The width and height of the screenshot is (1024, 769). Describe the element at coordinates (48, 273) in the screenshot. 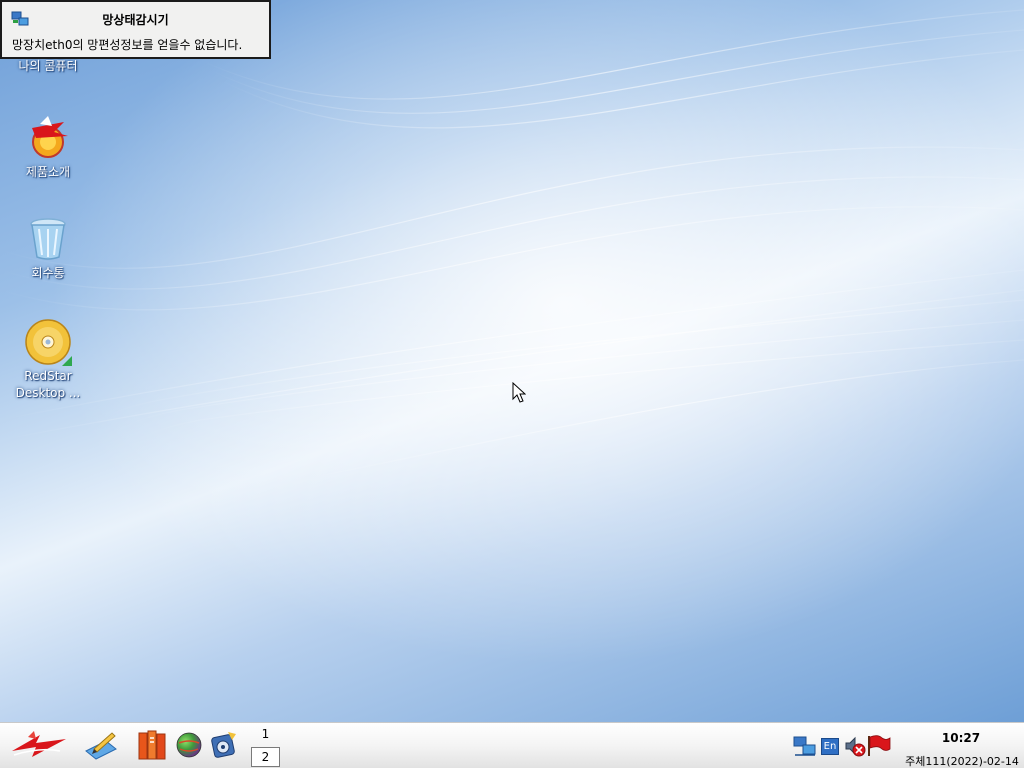

I see `desktop-icon-label: 회수통` at that location.